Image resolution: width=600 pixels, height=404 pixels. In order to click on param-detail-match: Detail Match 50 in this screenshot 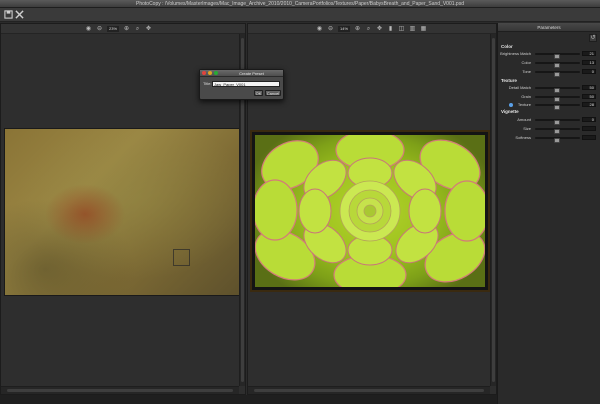, I will do `click(549, 88)`.